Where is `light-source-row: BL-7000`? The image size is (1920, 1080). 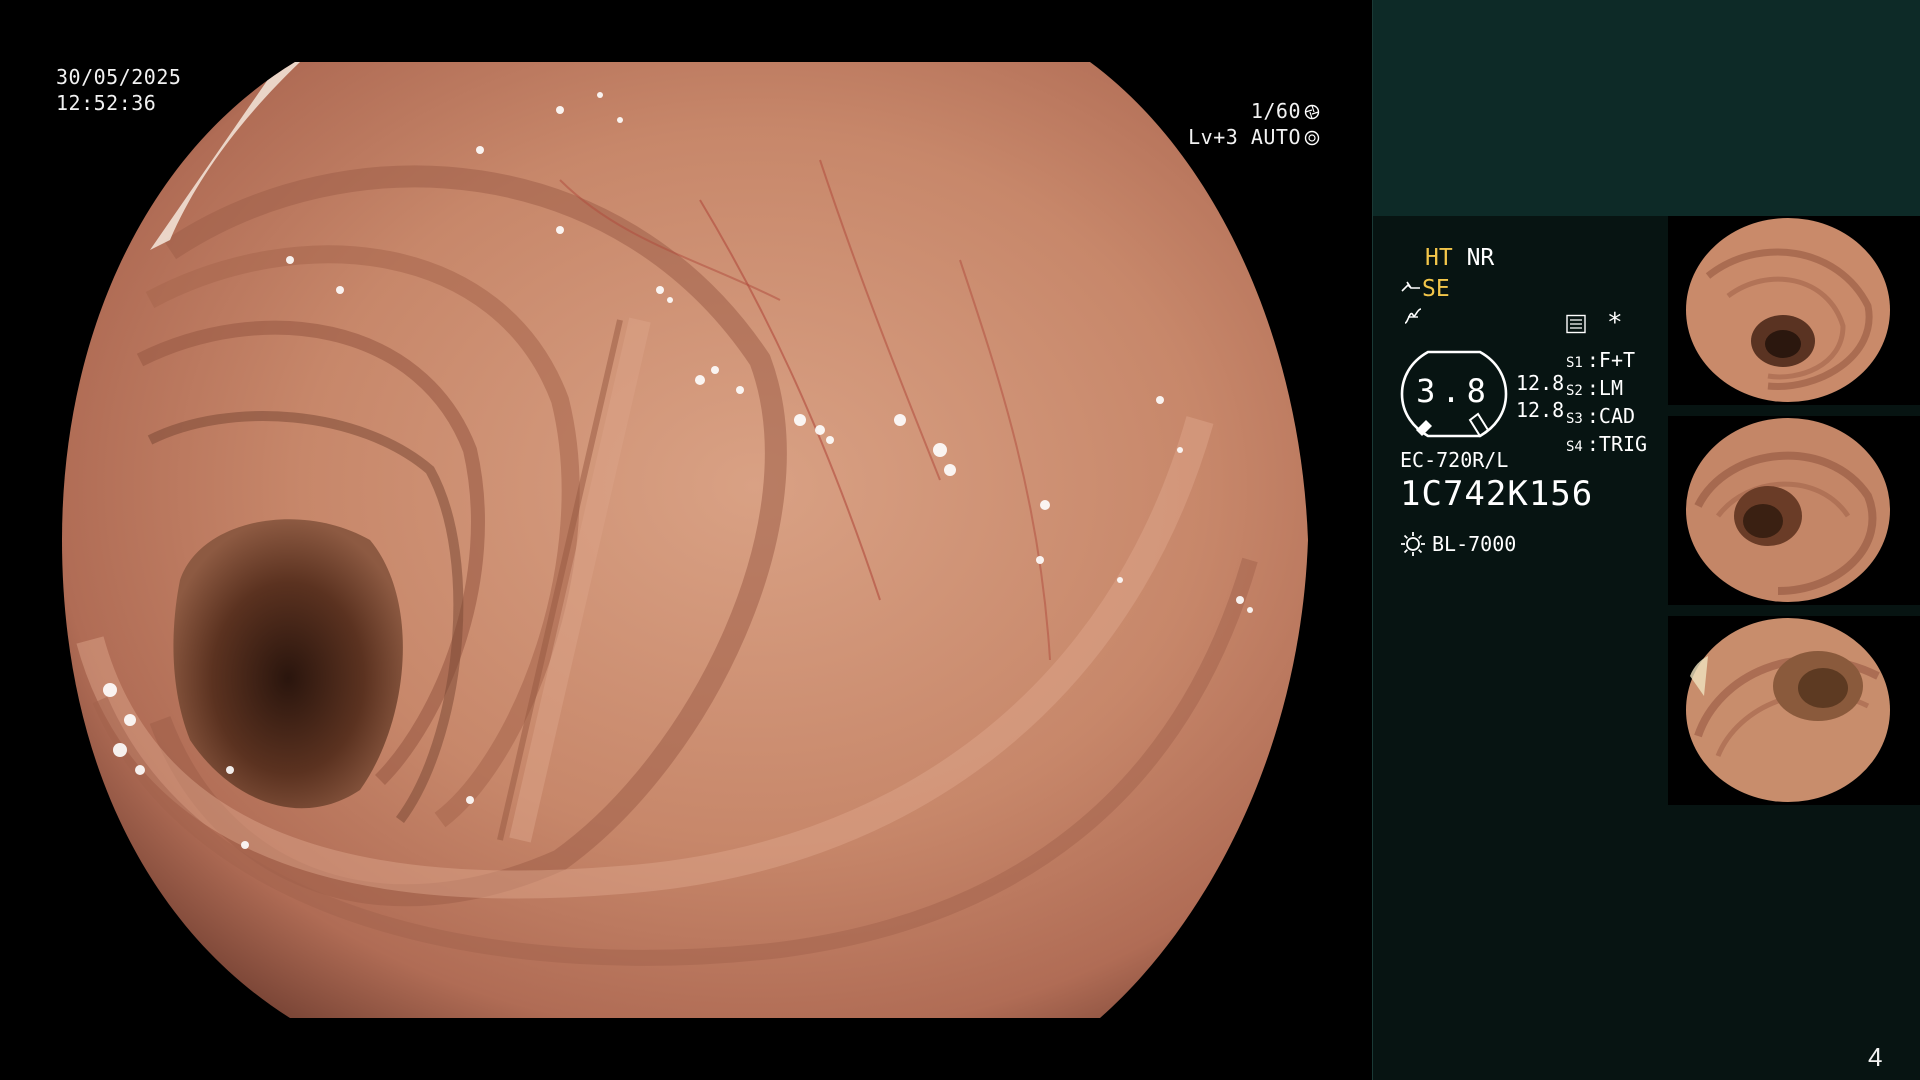
light-source-row: BL-7000 is located at coordinates (1458, 544).